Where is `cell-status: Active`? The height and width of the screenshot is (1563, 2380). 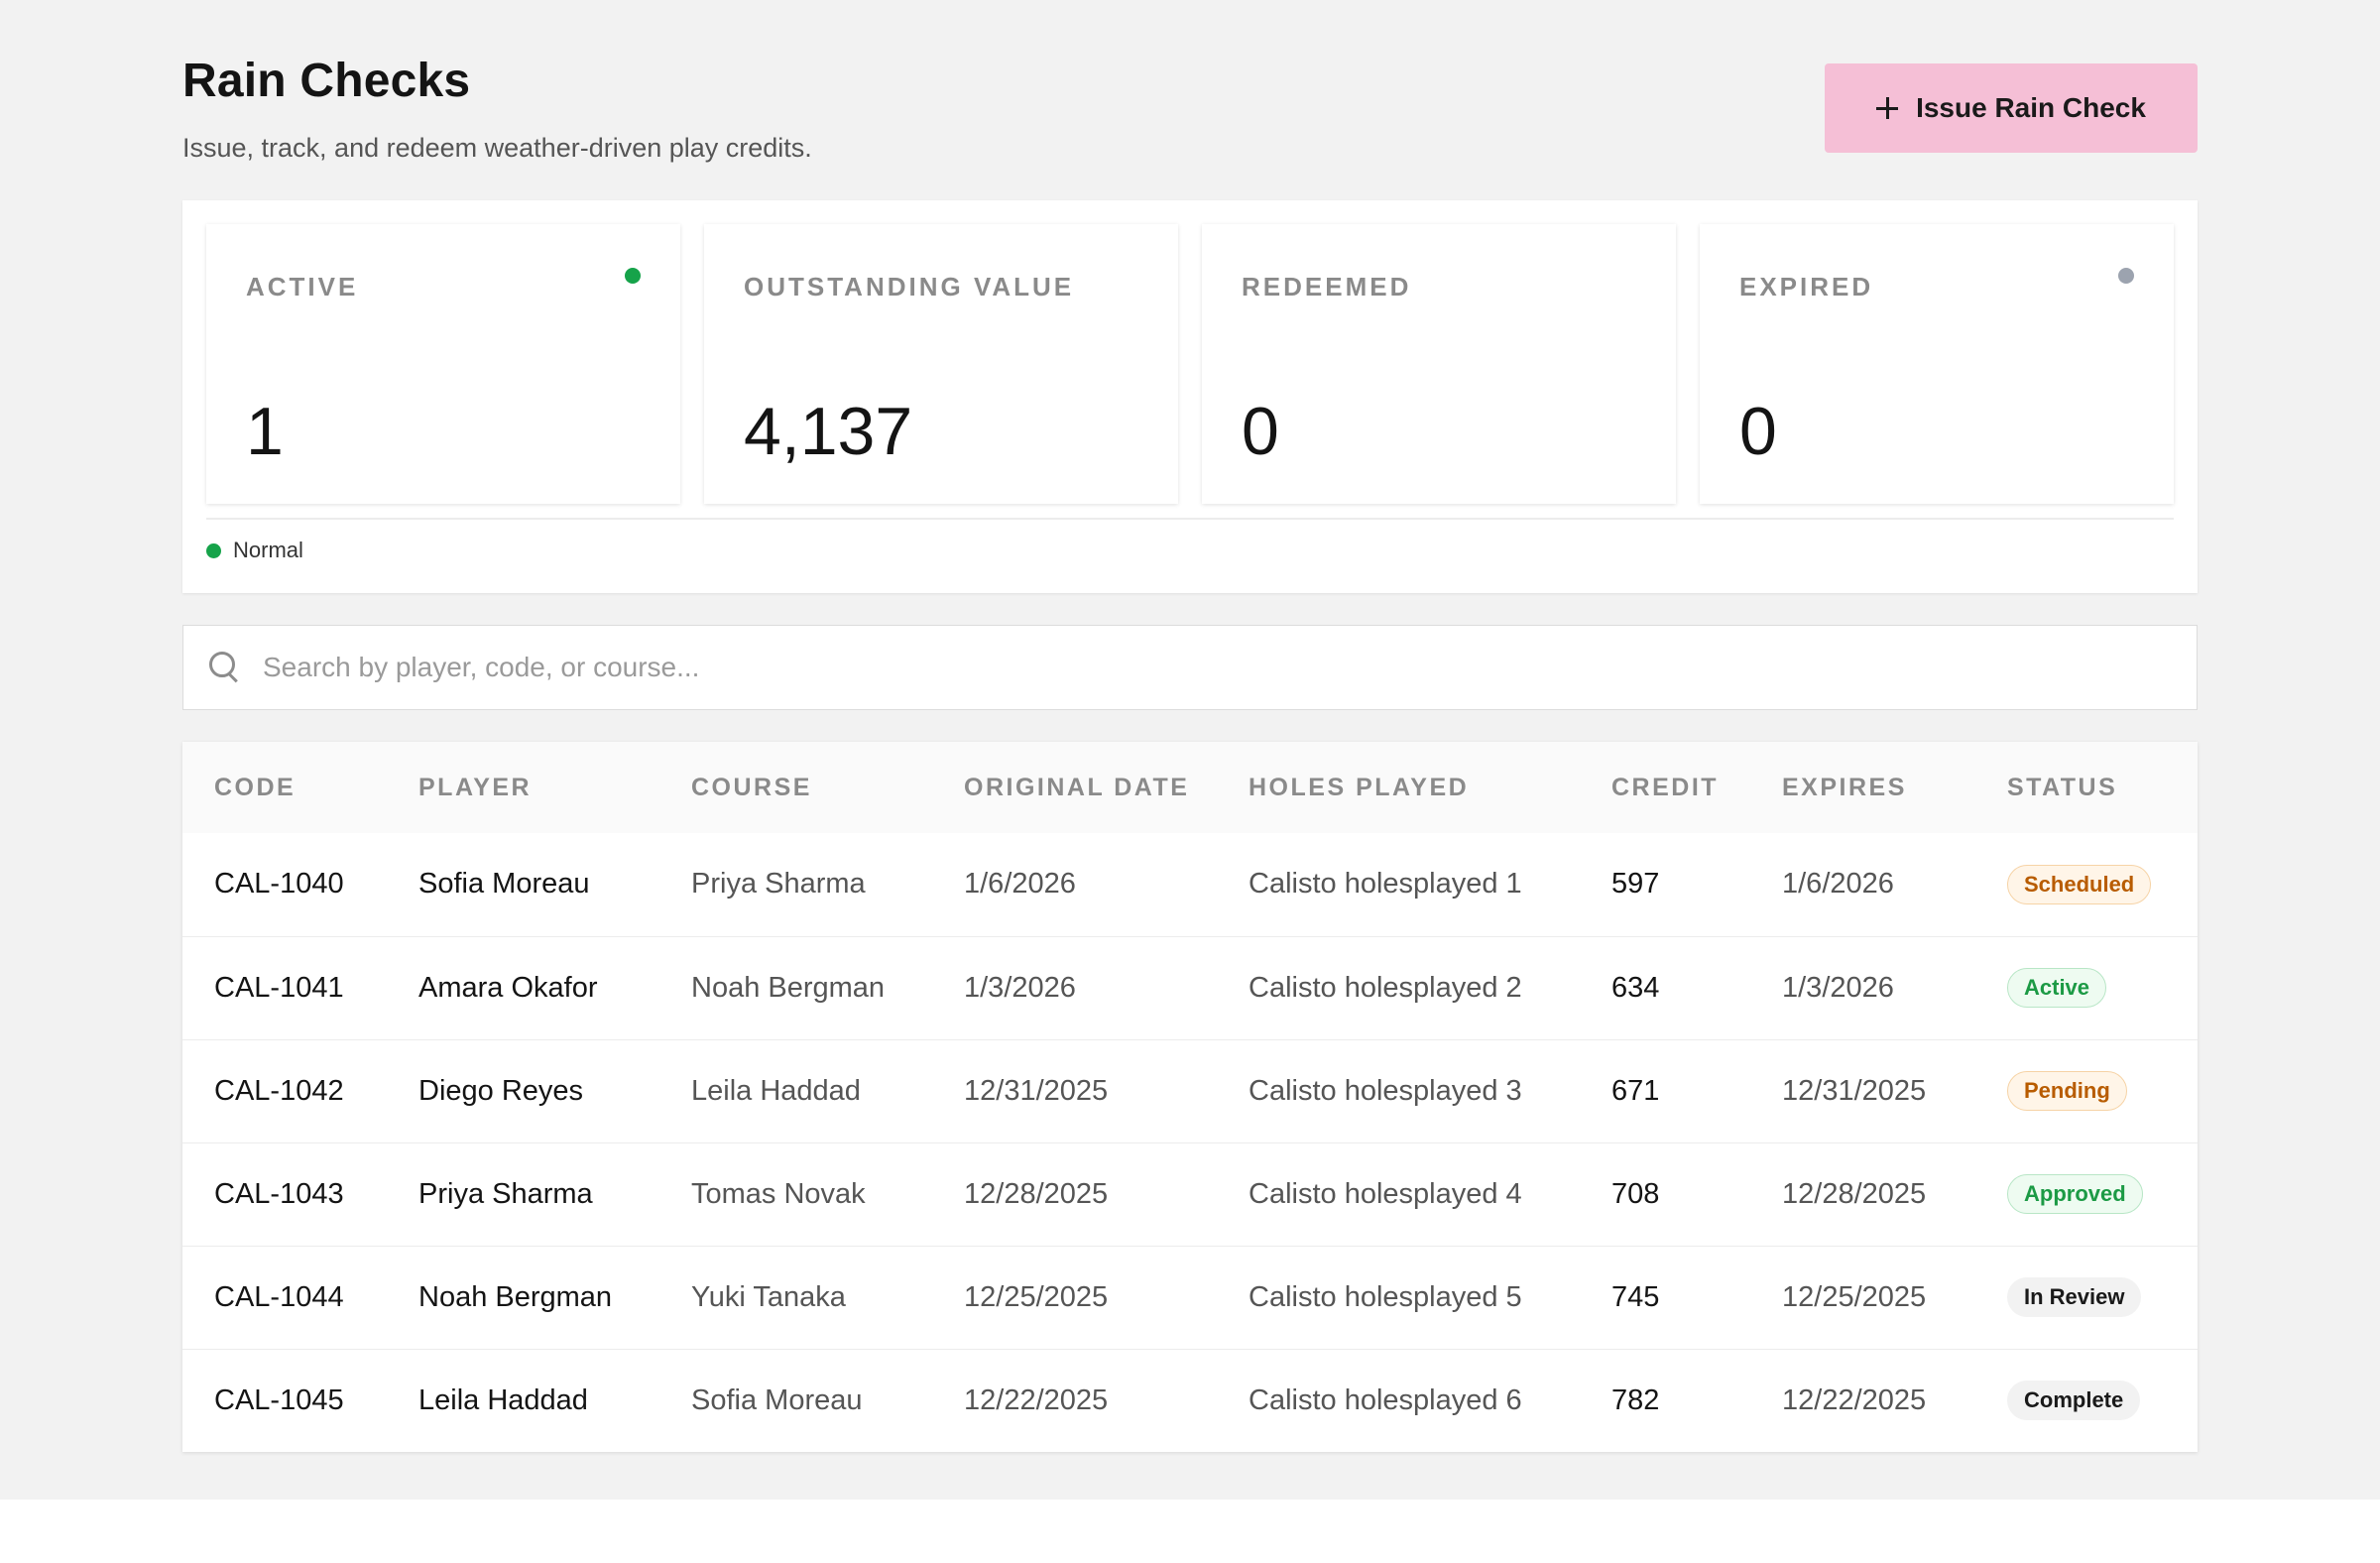
cell-status: Active is located at coordinates (2086, 987).